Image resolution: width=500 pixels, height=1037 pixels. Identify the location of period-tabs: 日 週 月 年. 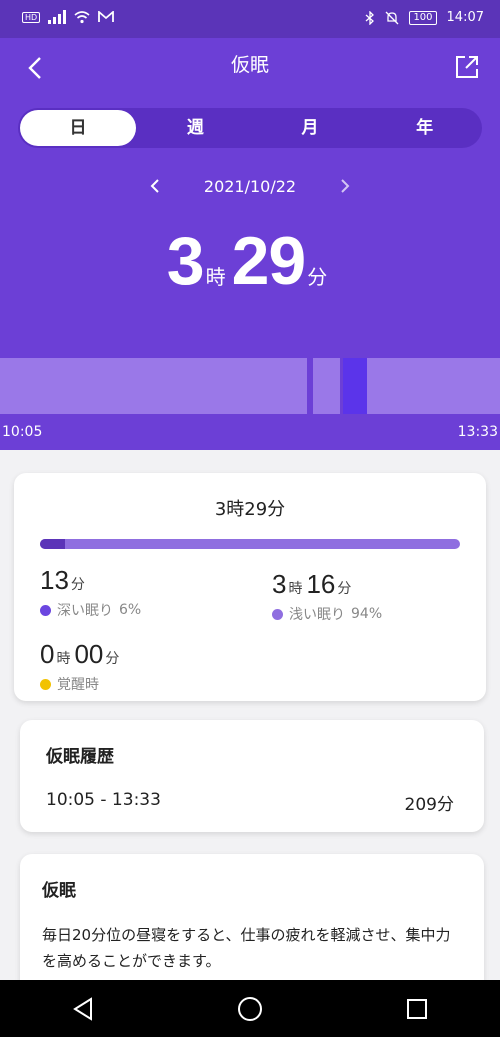
(250, 128).